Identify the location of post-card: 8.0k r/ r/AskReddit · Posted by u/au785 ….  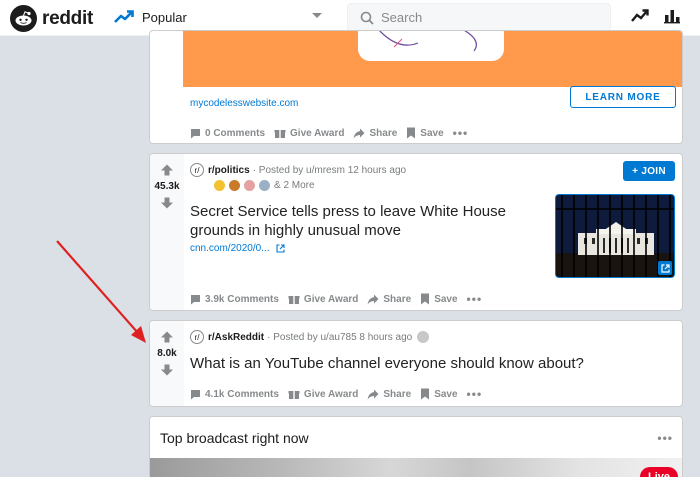
(416, 363).